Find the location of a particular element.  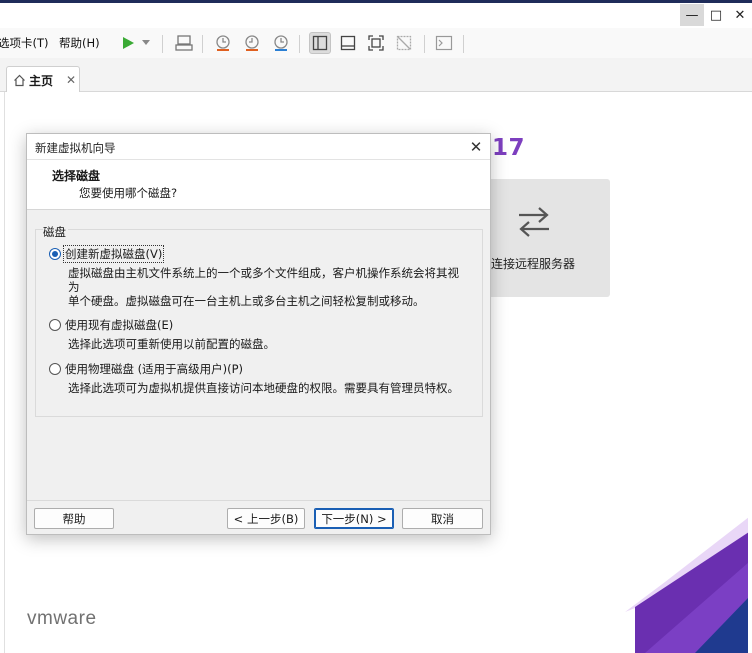

option-use-physical-disk-label: 使用物理磁盘 (适用于高级用户)(P) is located at coordinates (154, 369).